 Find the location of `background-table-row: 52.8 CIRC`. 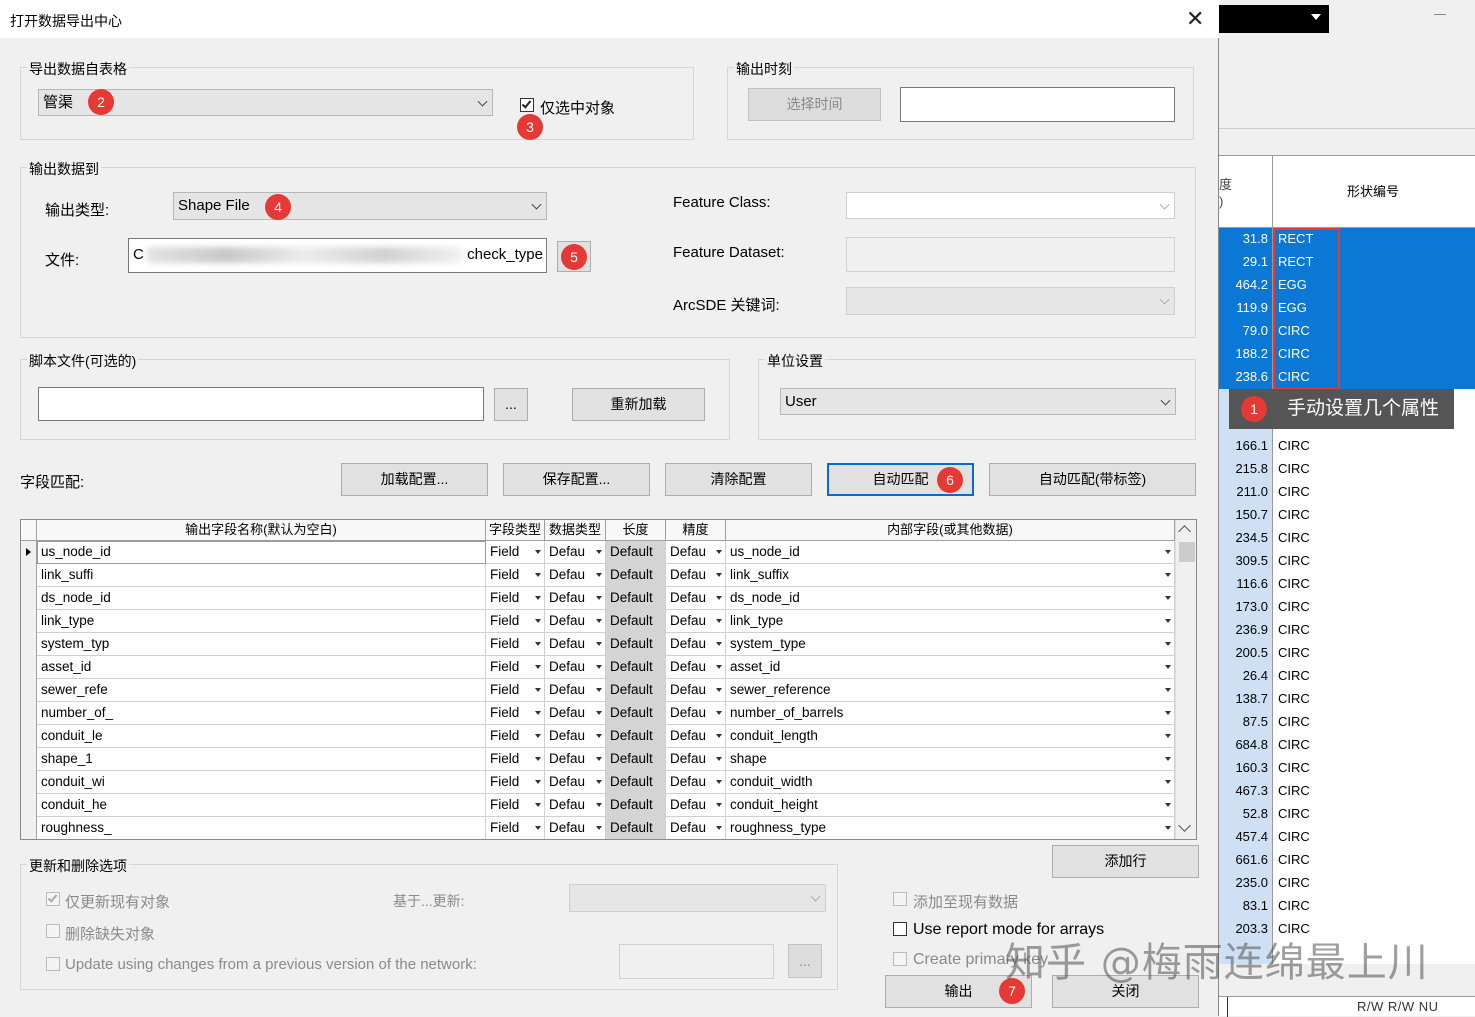

background-table-row: 52.8 CIRC is located at coordinates (1347, 814).